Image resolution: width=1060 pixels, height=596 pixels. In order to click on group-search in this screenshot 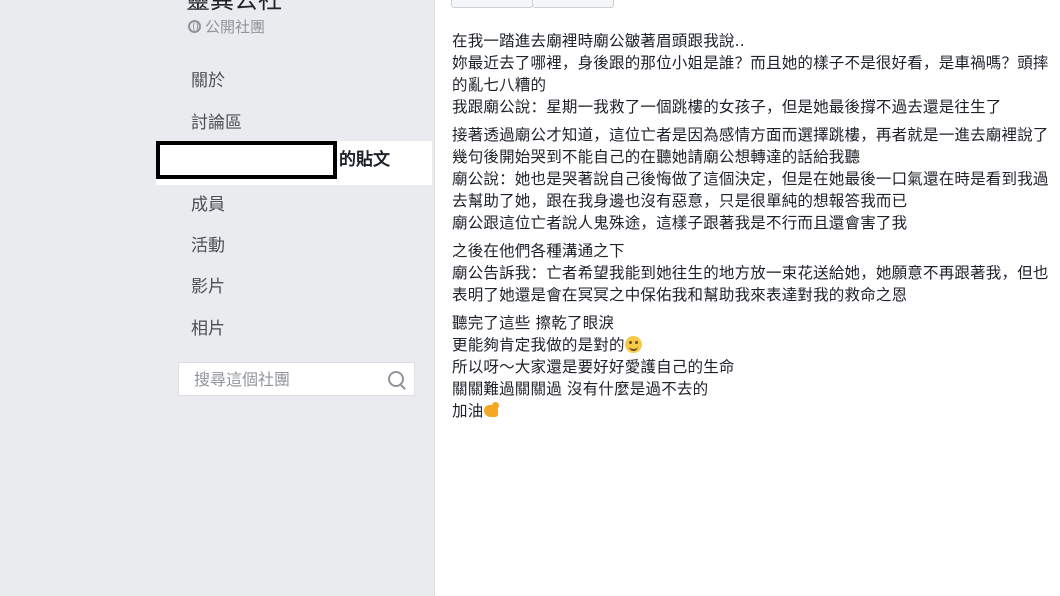, I will do `click(296, 379)`.